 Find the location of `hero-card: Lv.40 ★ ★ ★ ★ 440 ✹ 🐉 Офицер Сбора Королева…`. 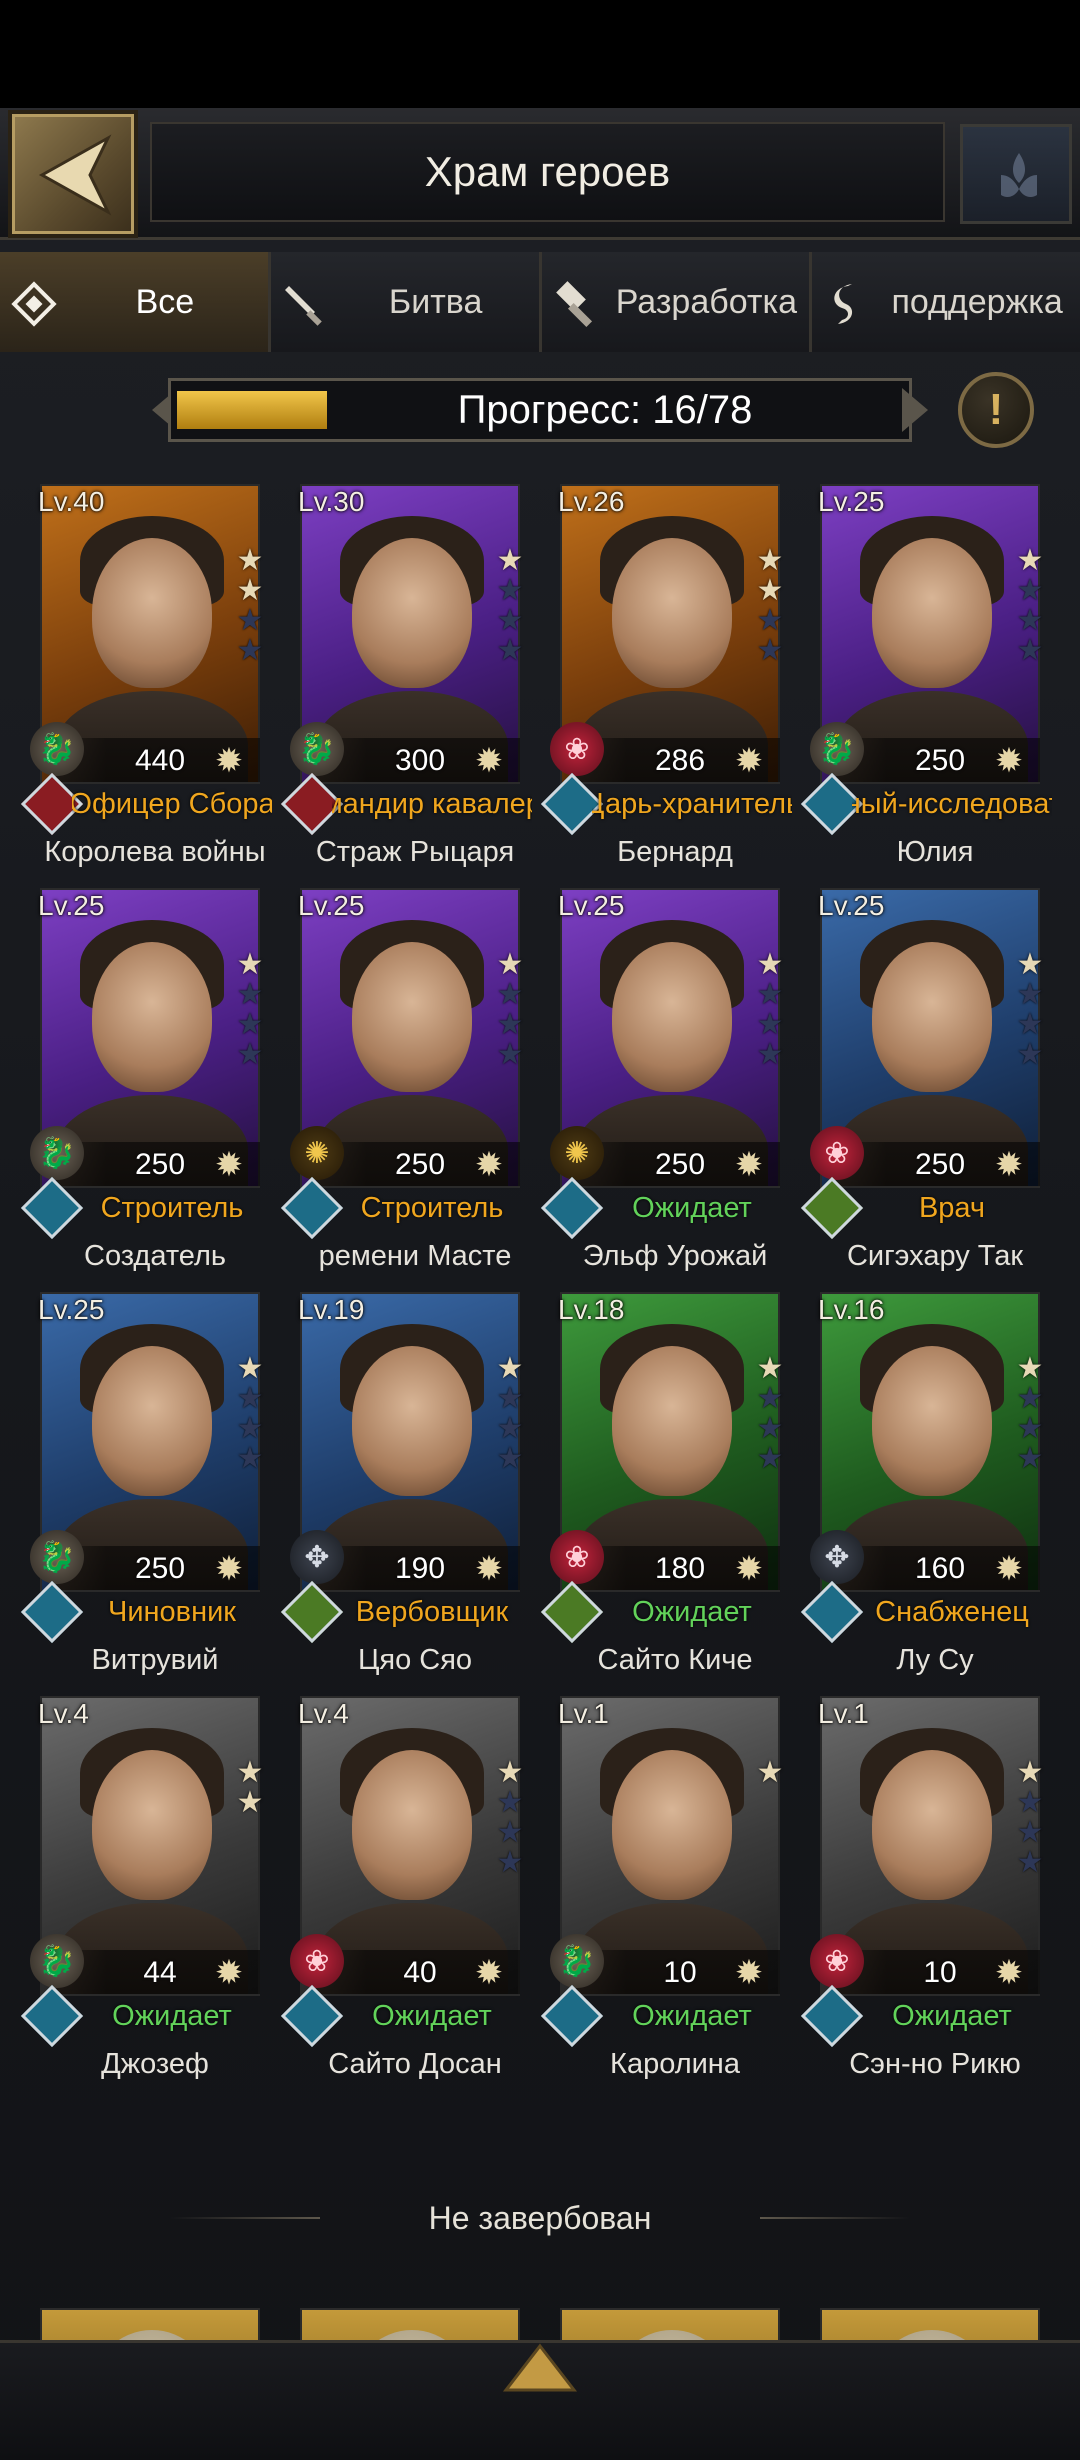

hero-card: Lv.40 ★ ★ ★ ★ 440 ✹ 🐉 Офицер Сбора Королева… is located at coordinates (155, 679).